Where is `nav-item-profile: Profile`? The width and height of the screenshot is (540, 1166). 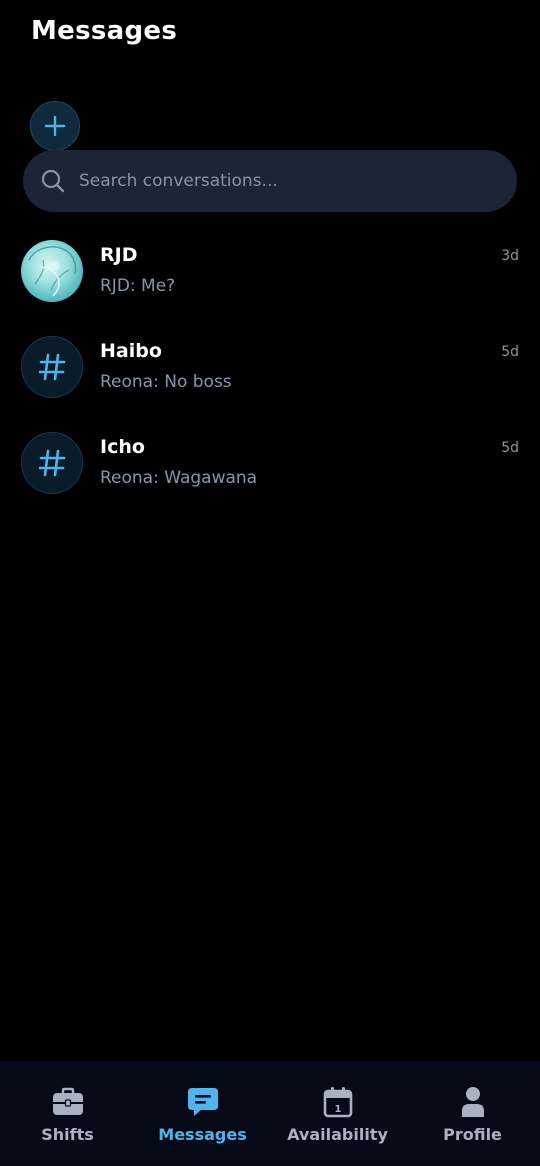 nav-item-profile: Profile is located at coordinates (472, 1113).